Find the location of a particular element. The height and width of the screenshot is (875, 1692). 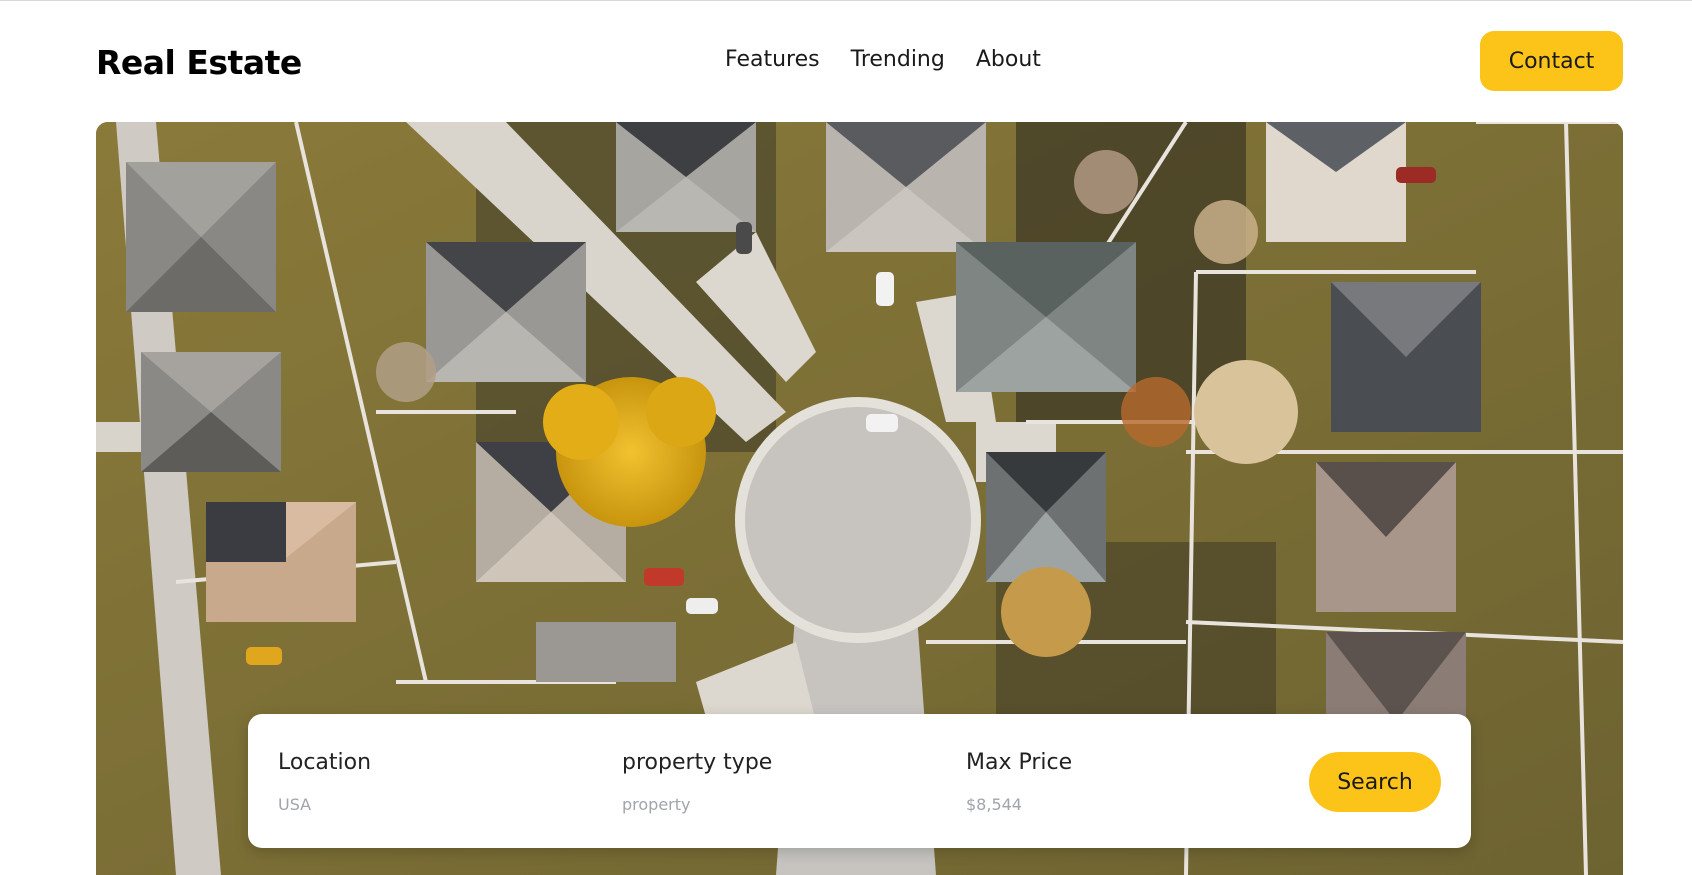

nav-trending: Trending is located at coordinates (898, 59).